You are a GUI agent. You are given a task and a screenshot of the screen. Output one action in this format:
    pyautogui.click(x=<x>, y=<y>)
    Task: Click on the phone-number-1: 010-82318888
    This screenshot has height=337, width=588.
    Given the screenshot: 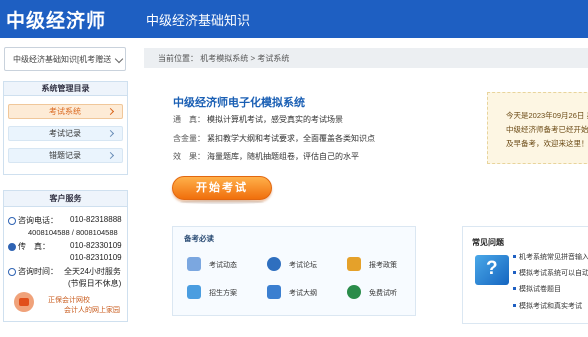 What is the action you would take?
    pyautogui.click(x=96, y=219)
    